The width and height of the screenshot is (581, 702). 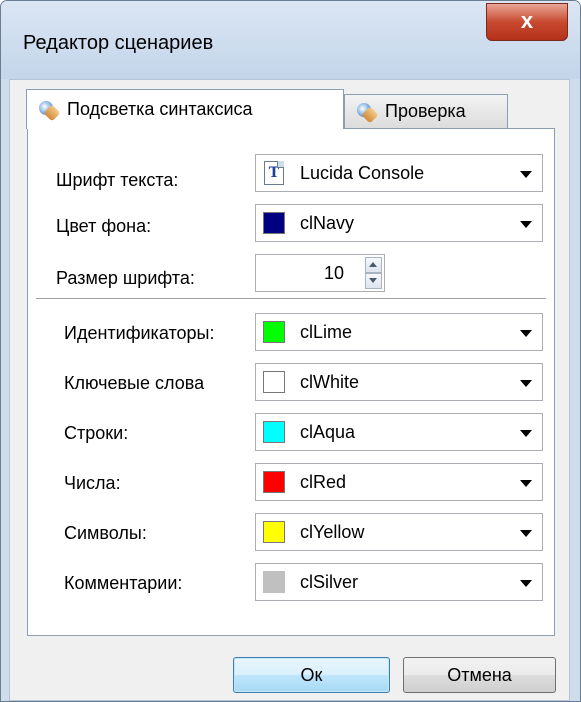 I want to click on font-combobox: T Lucida Console, so click(x=399, y=173).